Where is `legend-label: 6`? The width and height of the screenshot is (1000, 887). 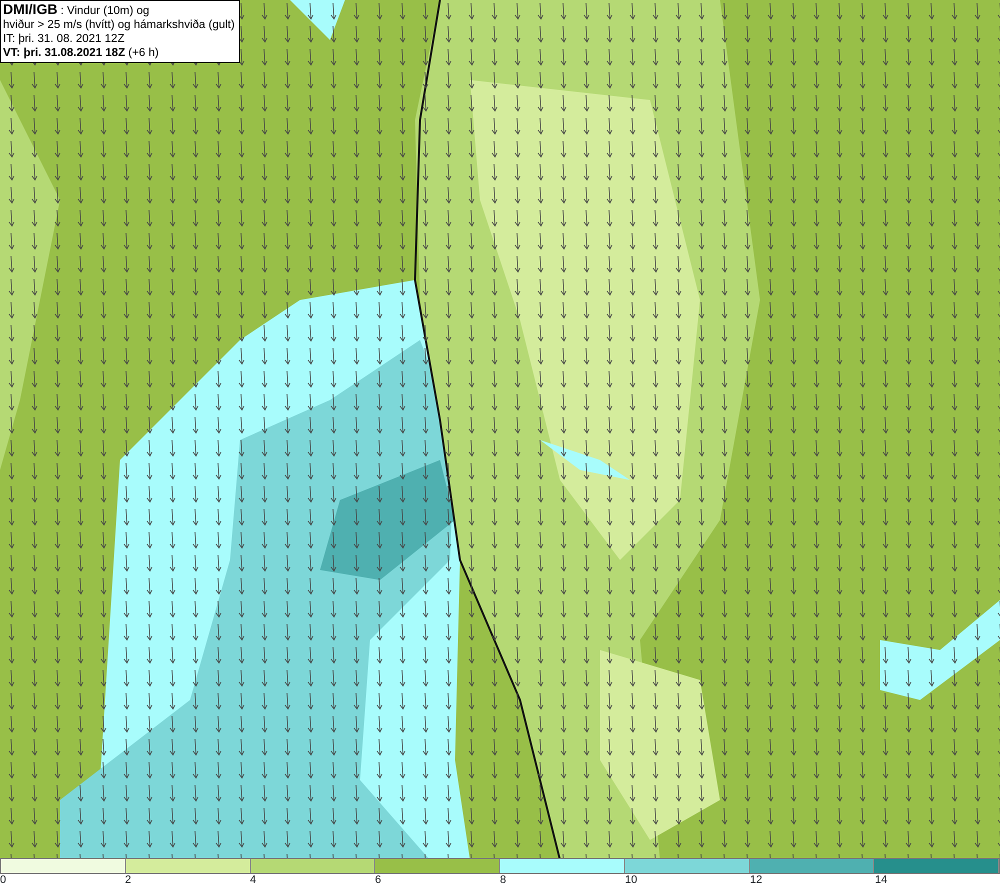 legend-label: 6 is located at coordinates (378, 880).